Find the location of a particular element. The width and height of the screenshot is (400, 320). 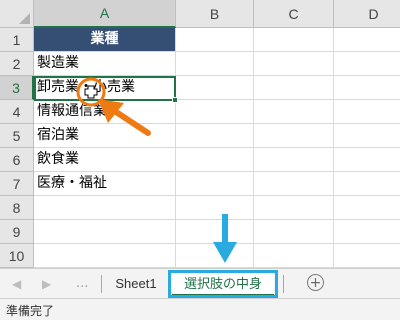

cell-b1 is located at coordinates (215, 40).